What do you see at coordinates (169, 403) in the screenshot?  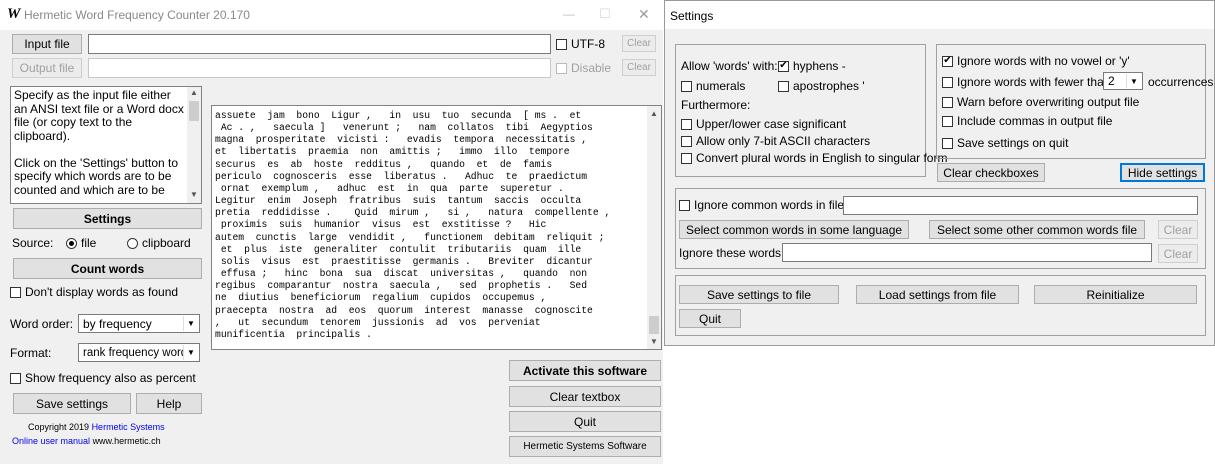 I see `help-button: Help` at bounding box center [169, 403].